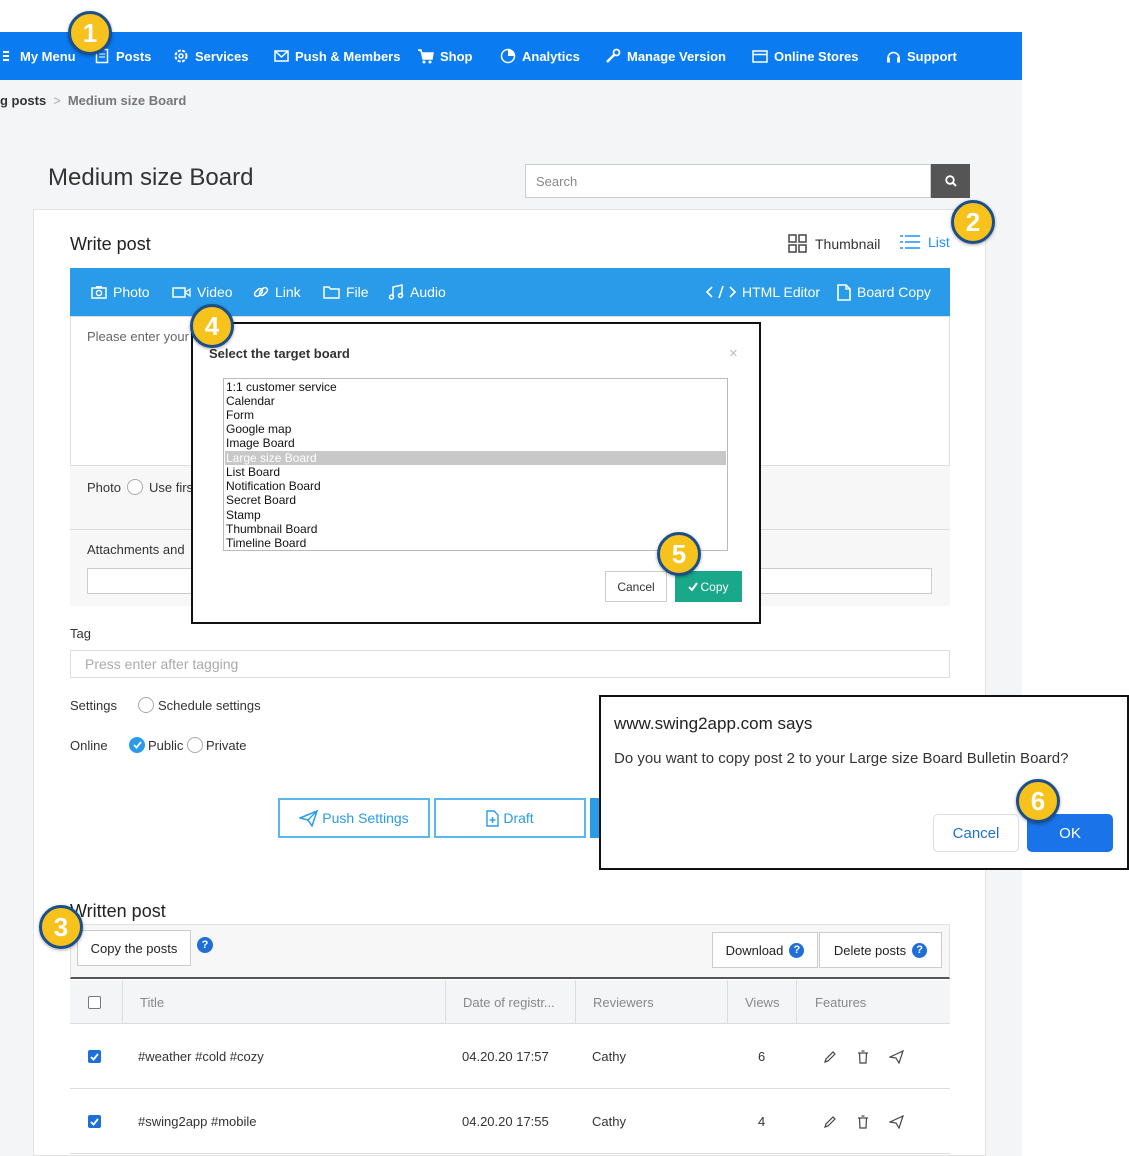  What do you see at coordinates (921, 56) in the screenshot?
I see `nav-support: Support` at bounding box center [921, 56].